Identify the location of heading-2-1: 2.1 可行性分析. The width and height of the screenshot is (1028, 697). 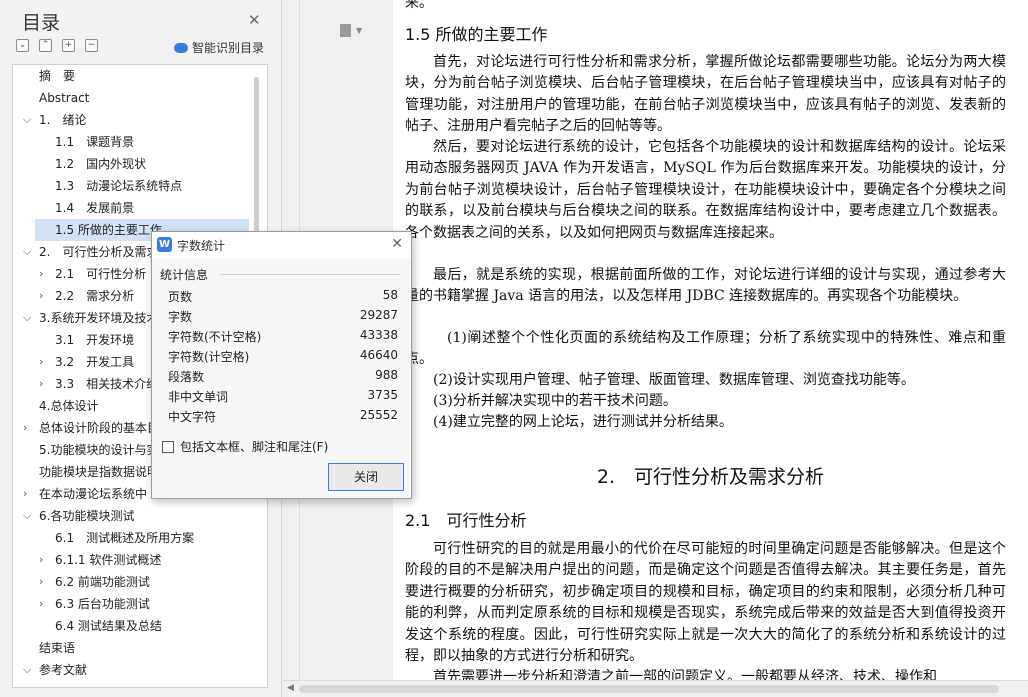
(466, 520).